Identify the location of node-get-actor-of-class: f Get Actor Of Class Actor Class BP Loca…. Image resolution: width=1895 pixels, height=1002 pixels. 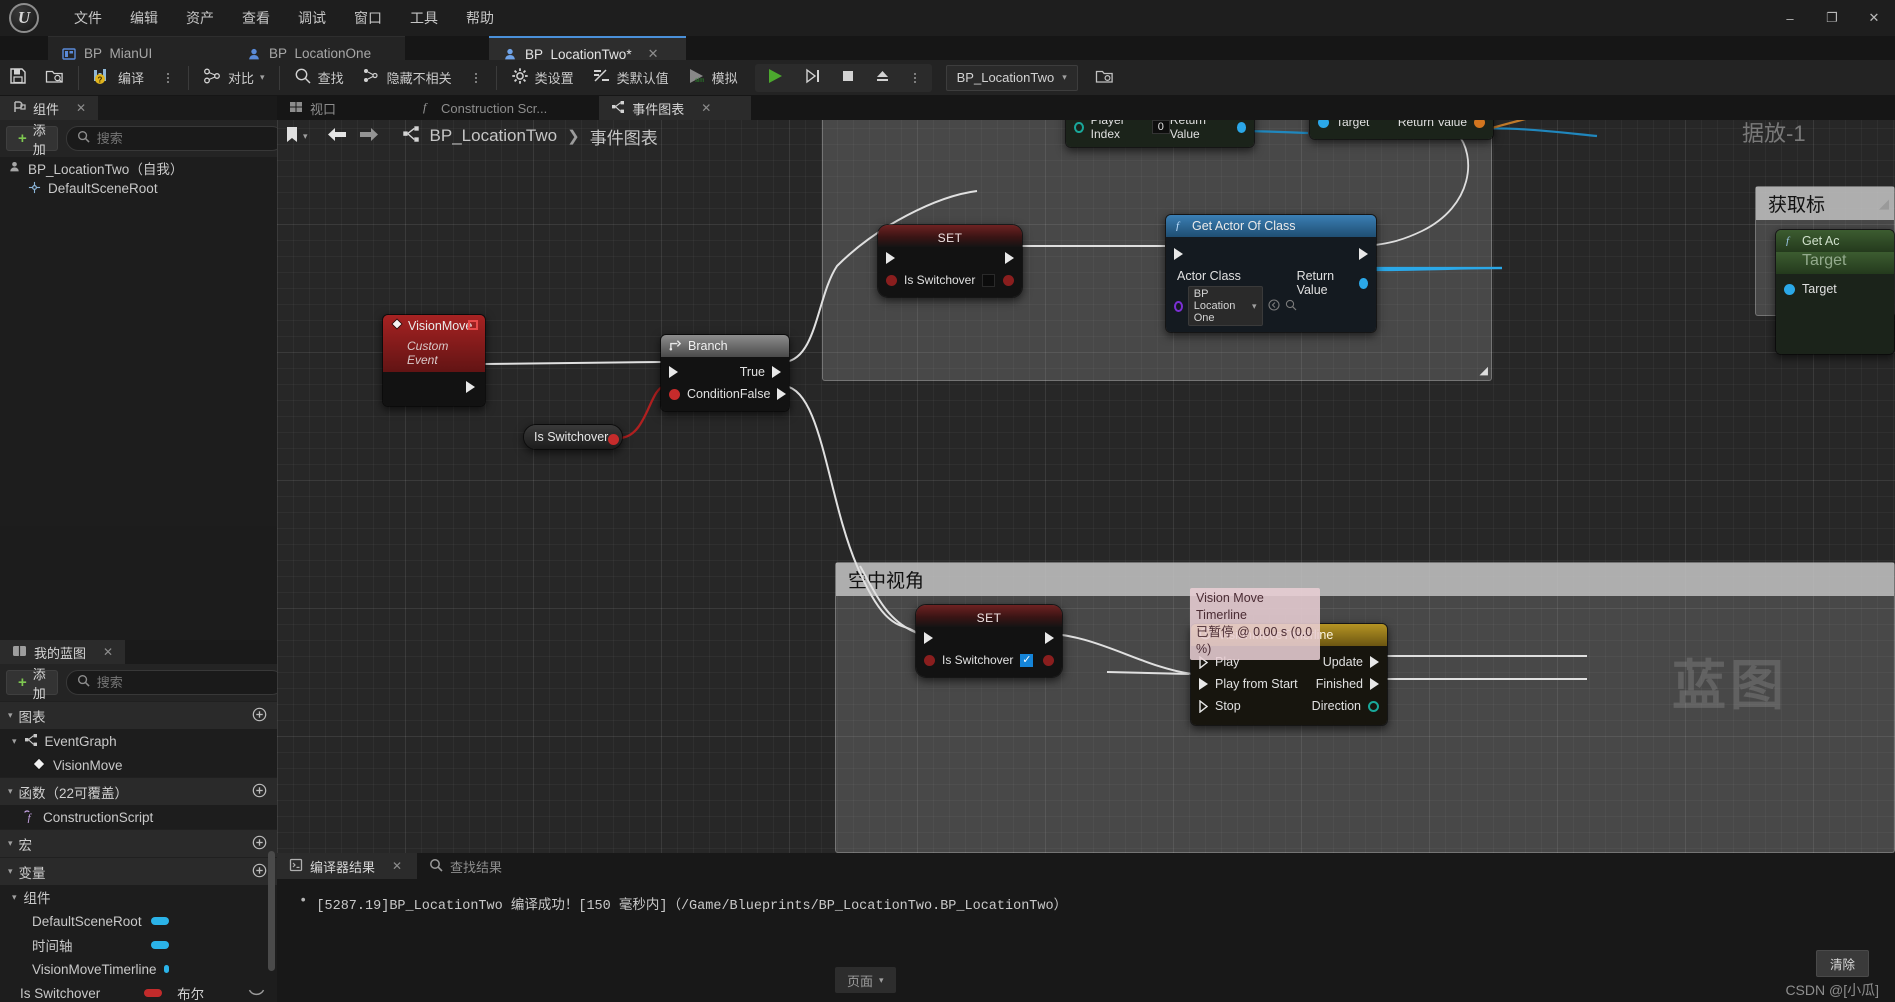
(1271, 273).